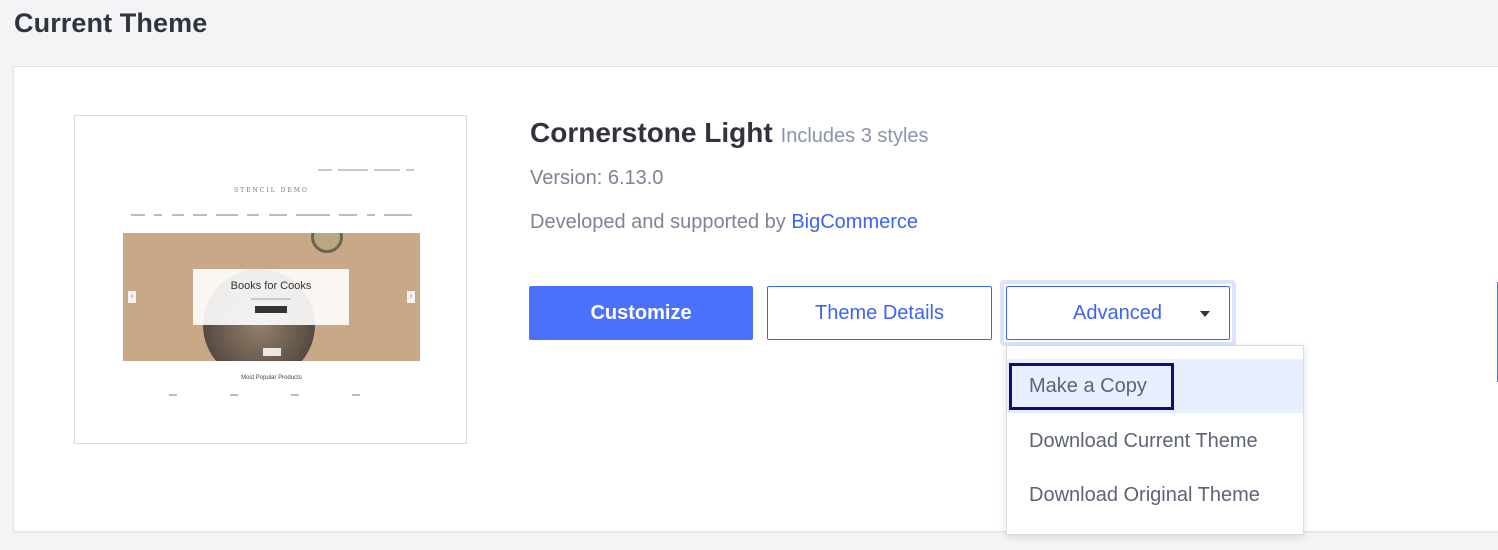 Image resolution: width=1498 pixels, height=550 pixels. I want to click on advanced-button: Advanced, so click(1118, 313).